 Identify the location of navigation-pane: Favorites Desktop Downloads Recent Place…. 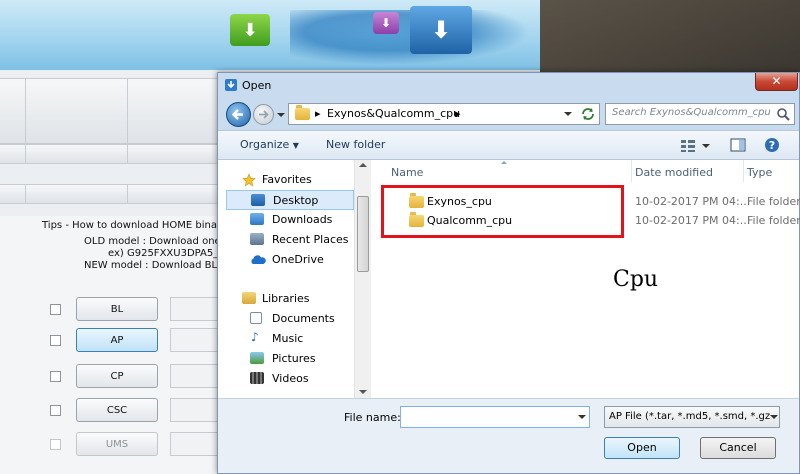
(286, 279).